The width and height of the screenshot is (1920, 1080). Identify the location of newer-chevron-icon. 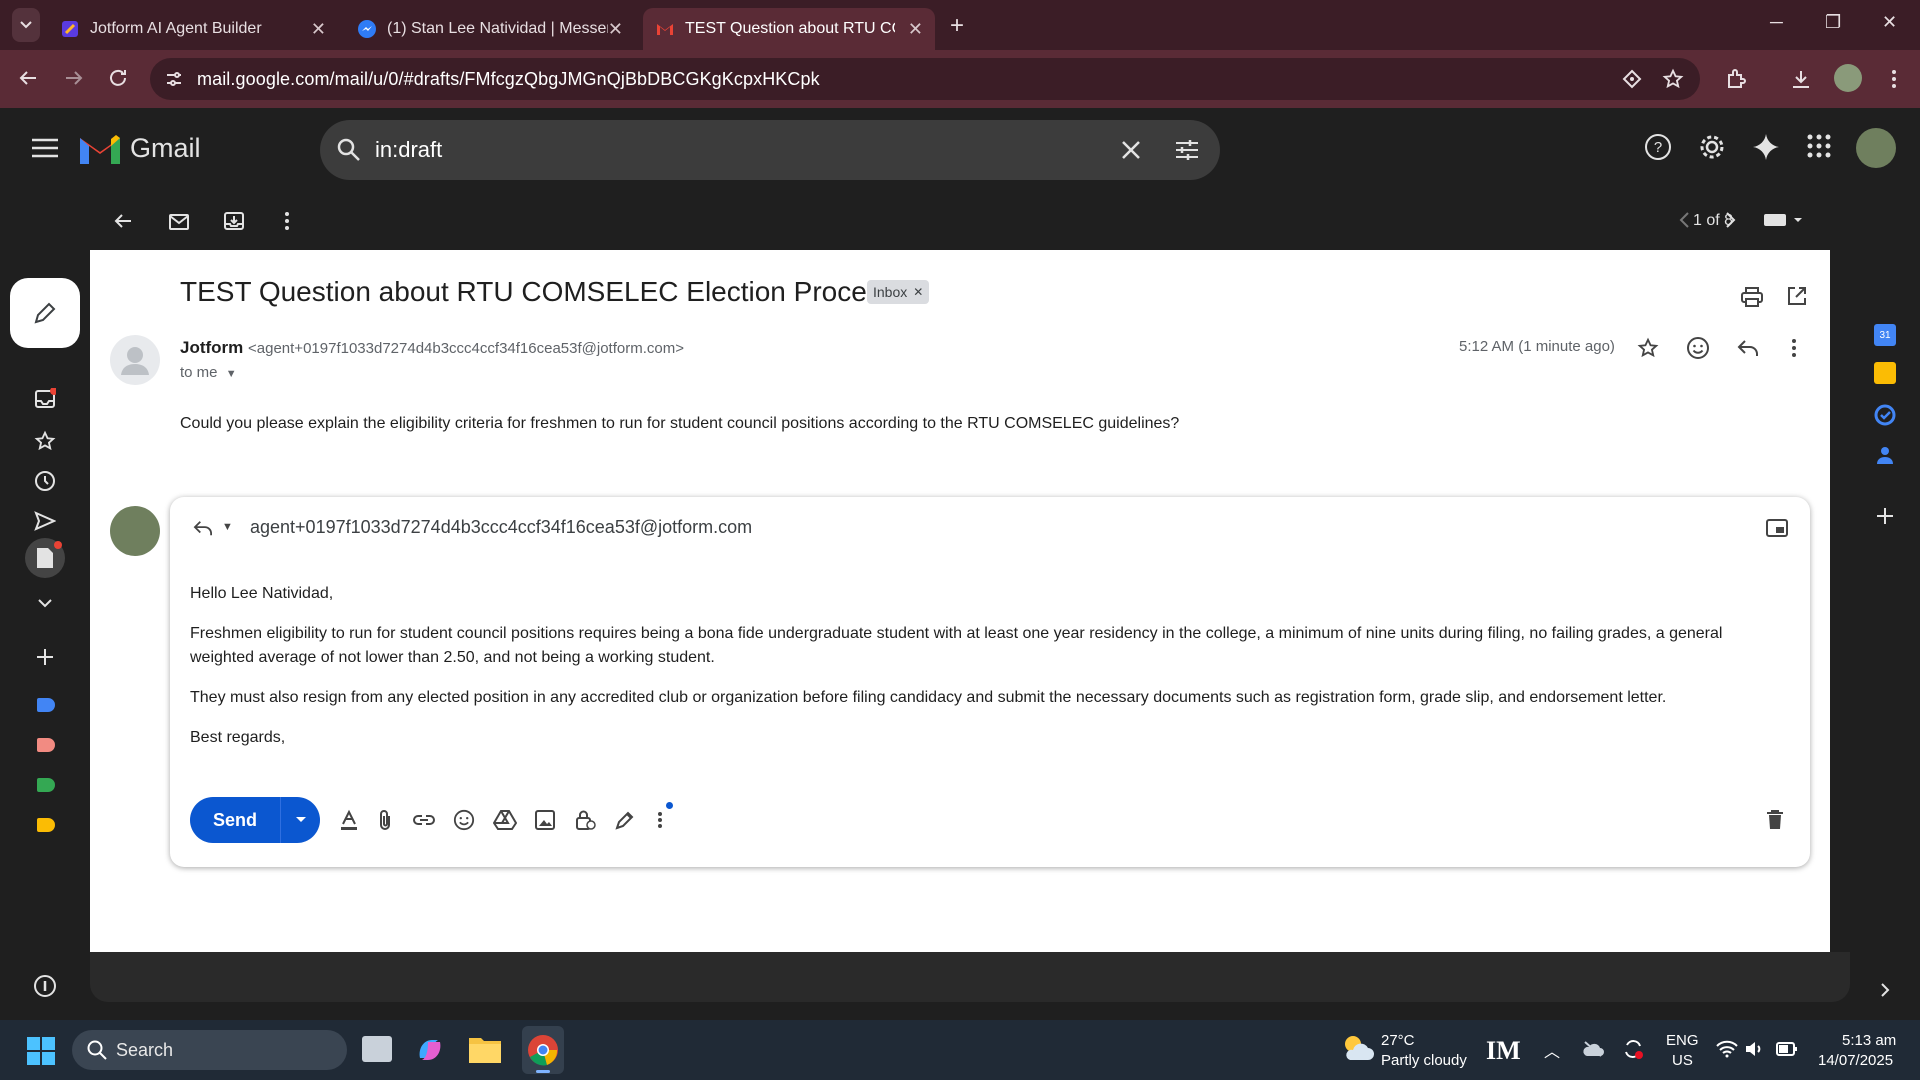
(1685, 220).